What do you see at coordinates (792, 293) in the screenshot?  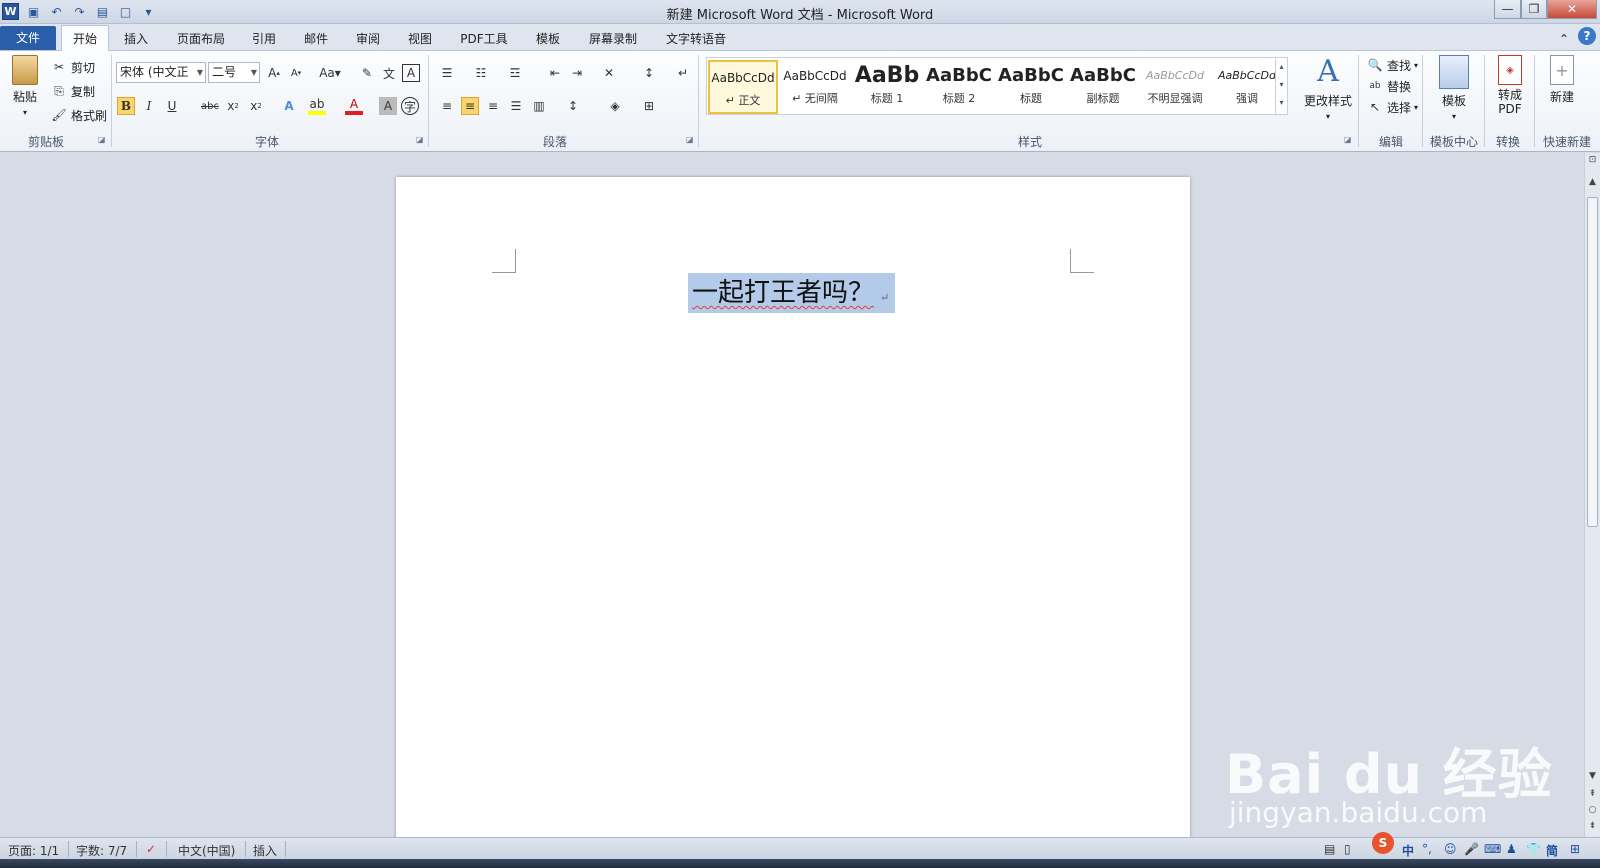 I see `selected-text-line: 一起打王者吗？ ↵` at bounding box center [792, 293].